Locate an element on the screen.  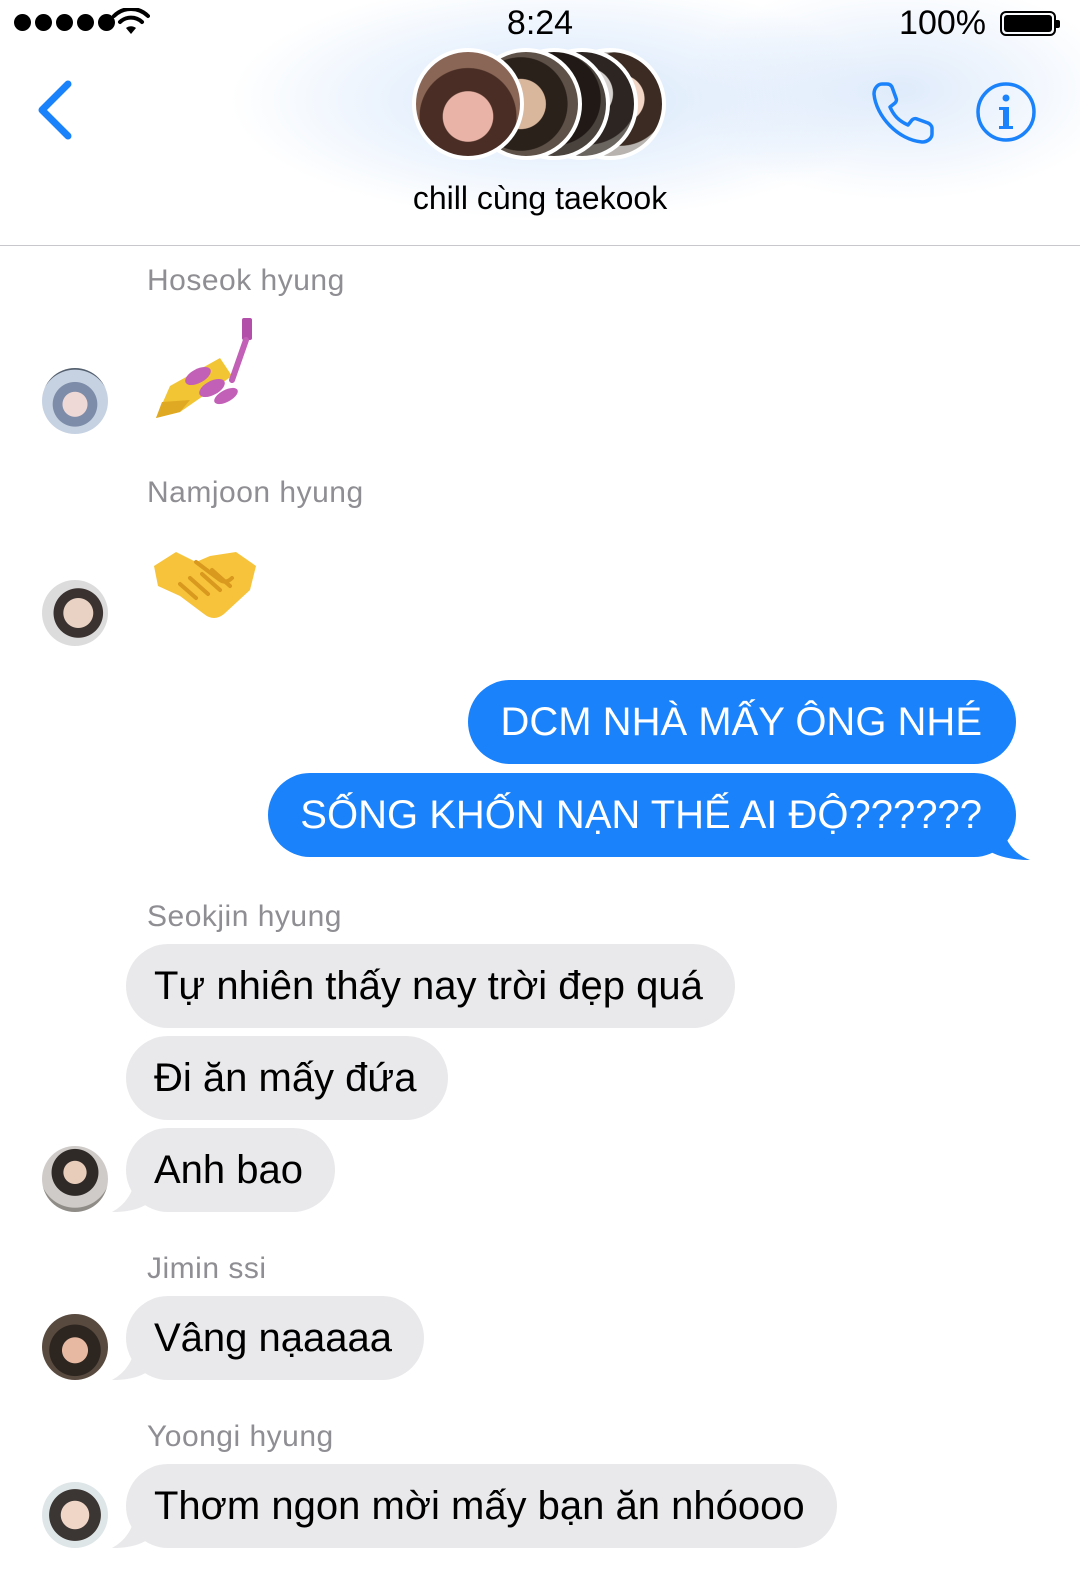
outgoing-message-bubble: SỐNG KHỐN NẠN THẾ AI ĐỘ?????? is located at coordinates (642, 815).